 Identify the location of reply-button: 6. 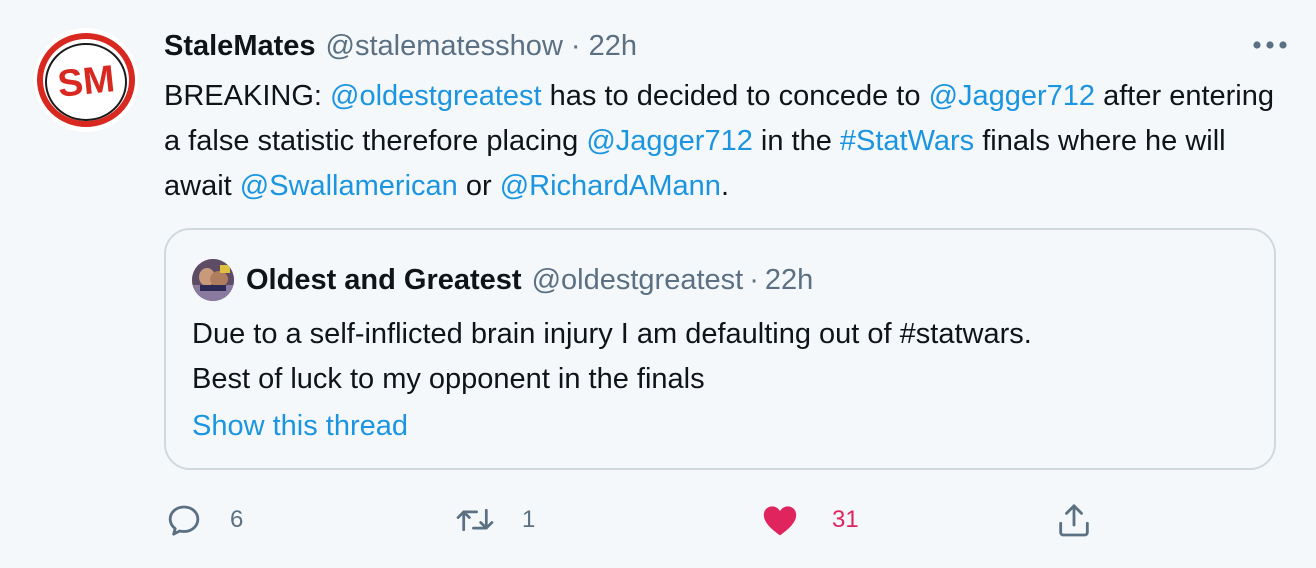
(203, 520).